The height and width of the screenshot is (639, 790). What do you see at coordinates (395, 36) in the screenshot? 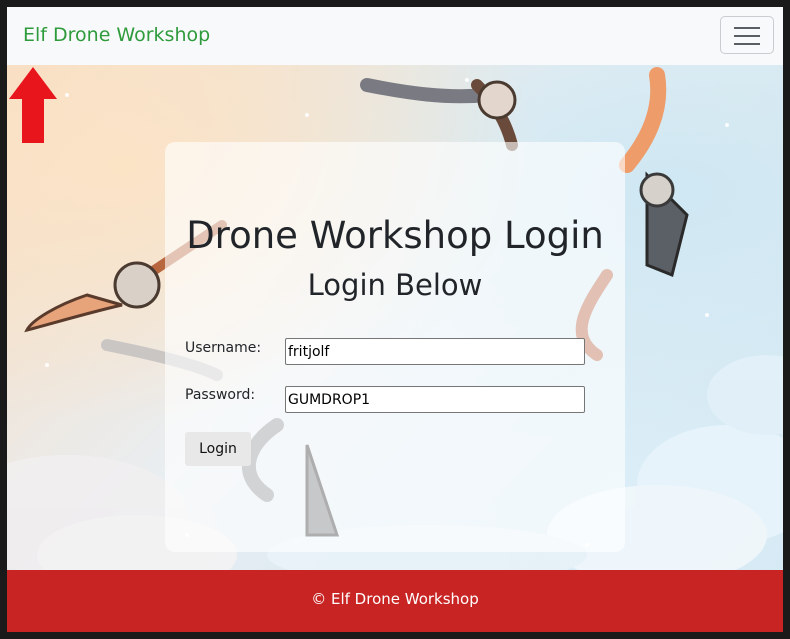
I see `navbar: Elf Drone Workshop` at bounding box center [395, 36].